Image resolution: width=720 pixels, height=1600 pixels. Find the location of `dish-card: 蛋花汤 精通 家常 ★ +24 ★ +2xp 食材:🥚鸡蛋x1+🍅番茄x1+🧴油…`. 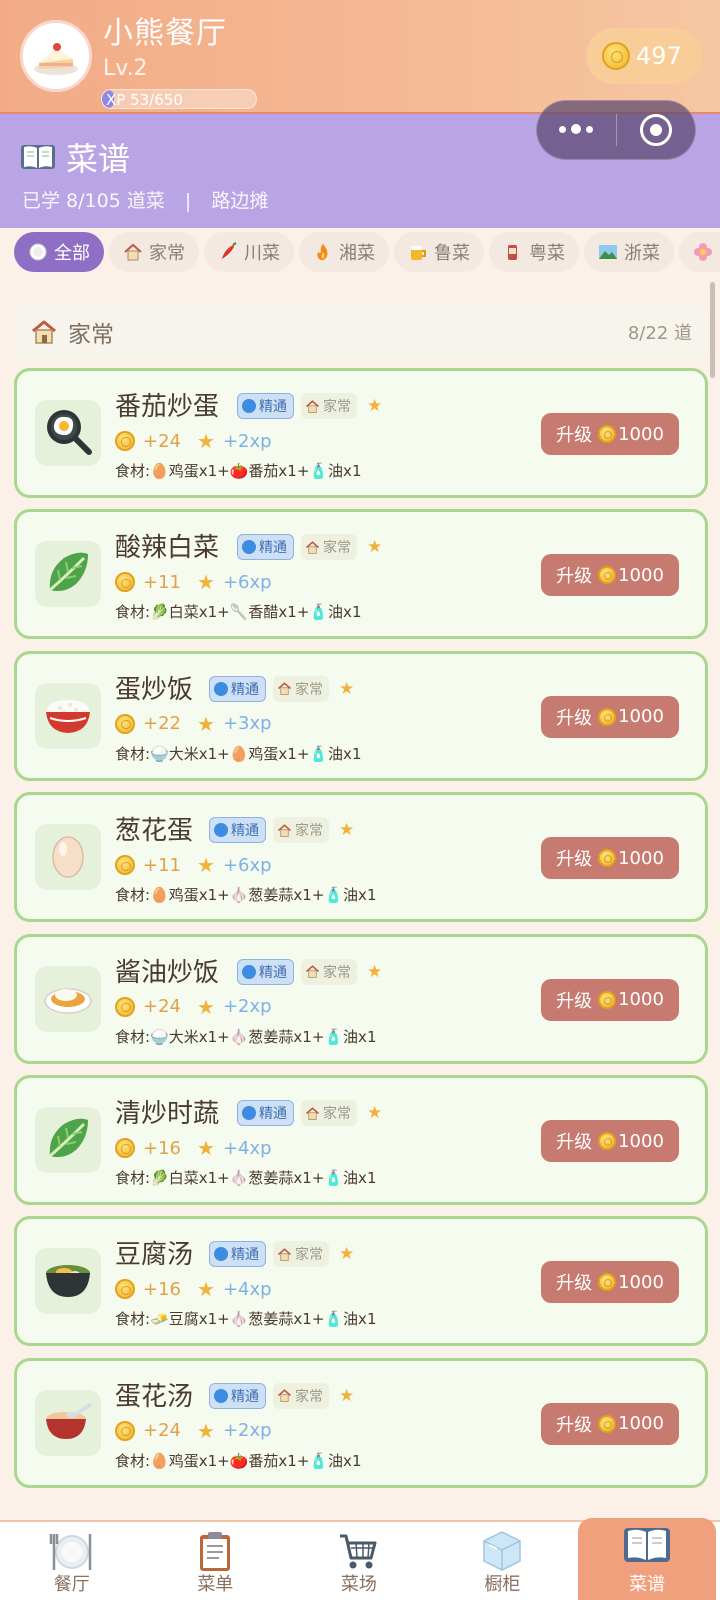

dish-card: 蛋花汤 精通 家常 ★ +24 ★ +2xp 食材:🥚鸡蛋x1+🍅番茄x1+🧴油… is located at coordinates (361, 1422).